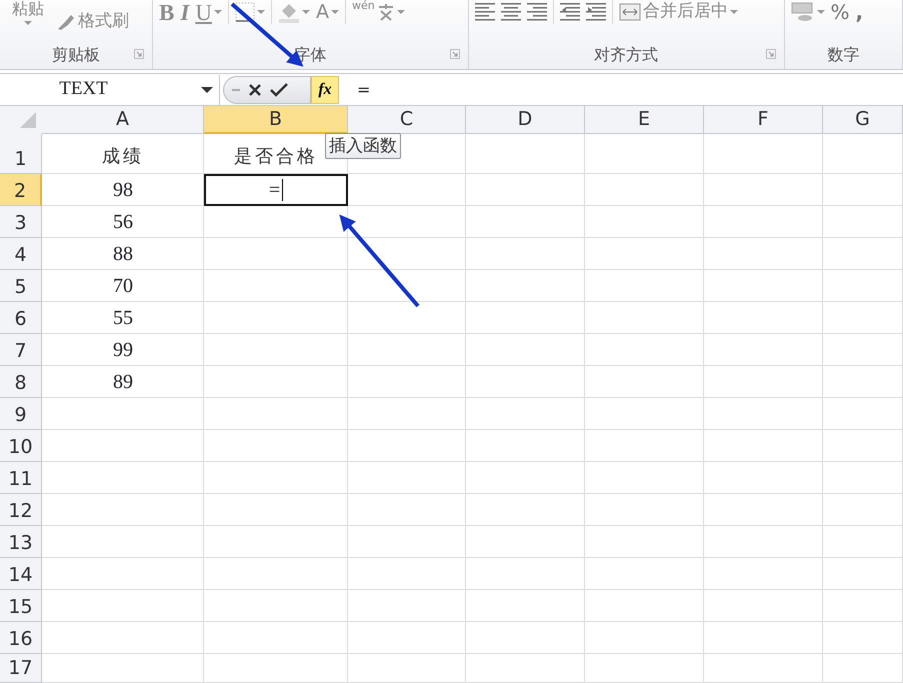  I want to click on row-header: 16, so click(21, 638).